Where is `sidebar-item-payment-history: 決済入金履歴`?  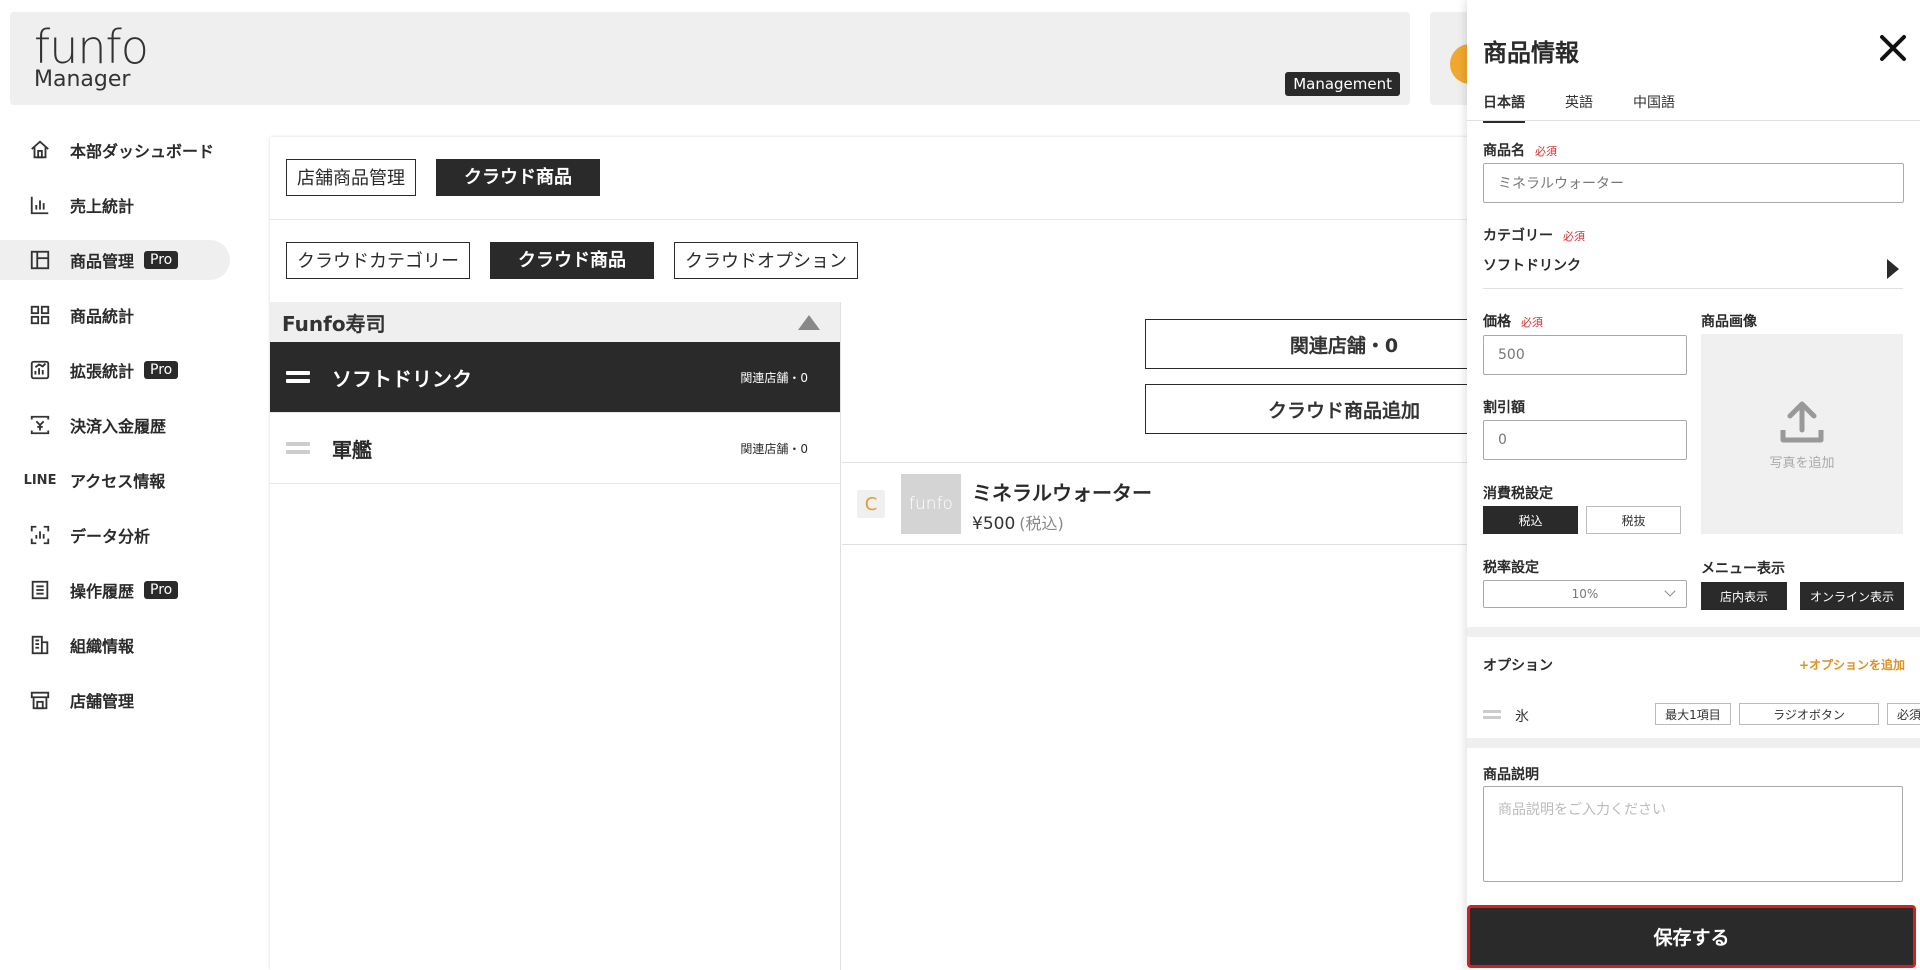
sidebar-item-payment-history: 決済入金履歴 is located at coordinates (120, 425).